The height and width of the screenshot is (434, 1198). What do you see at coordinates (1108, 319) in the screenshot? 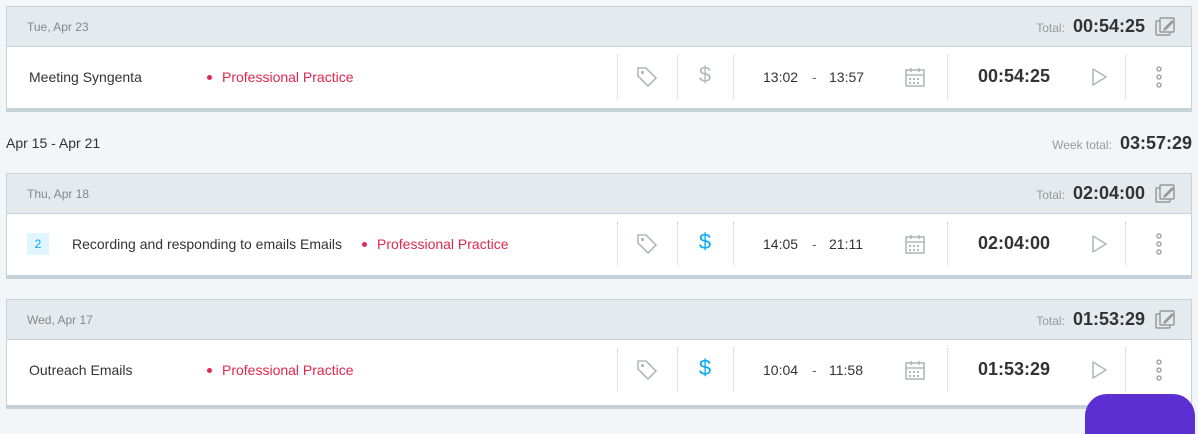
I see `day-total-value: 01:53:29` at bounding box center [1108, 319].